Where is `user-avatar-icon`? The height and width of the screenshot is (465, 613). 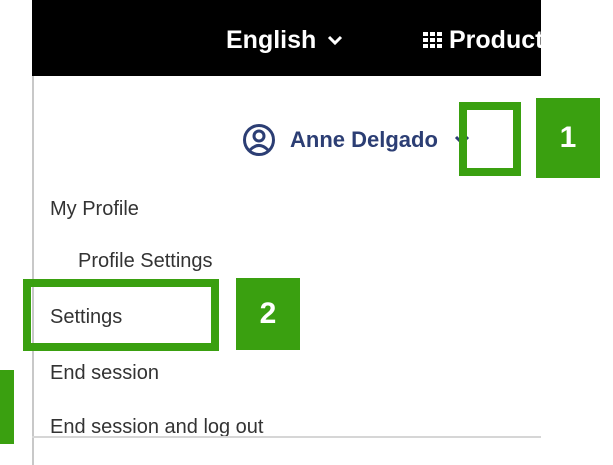
user-avatar-icon is located at coordinates (259, 140).